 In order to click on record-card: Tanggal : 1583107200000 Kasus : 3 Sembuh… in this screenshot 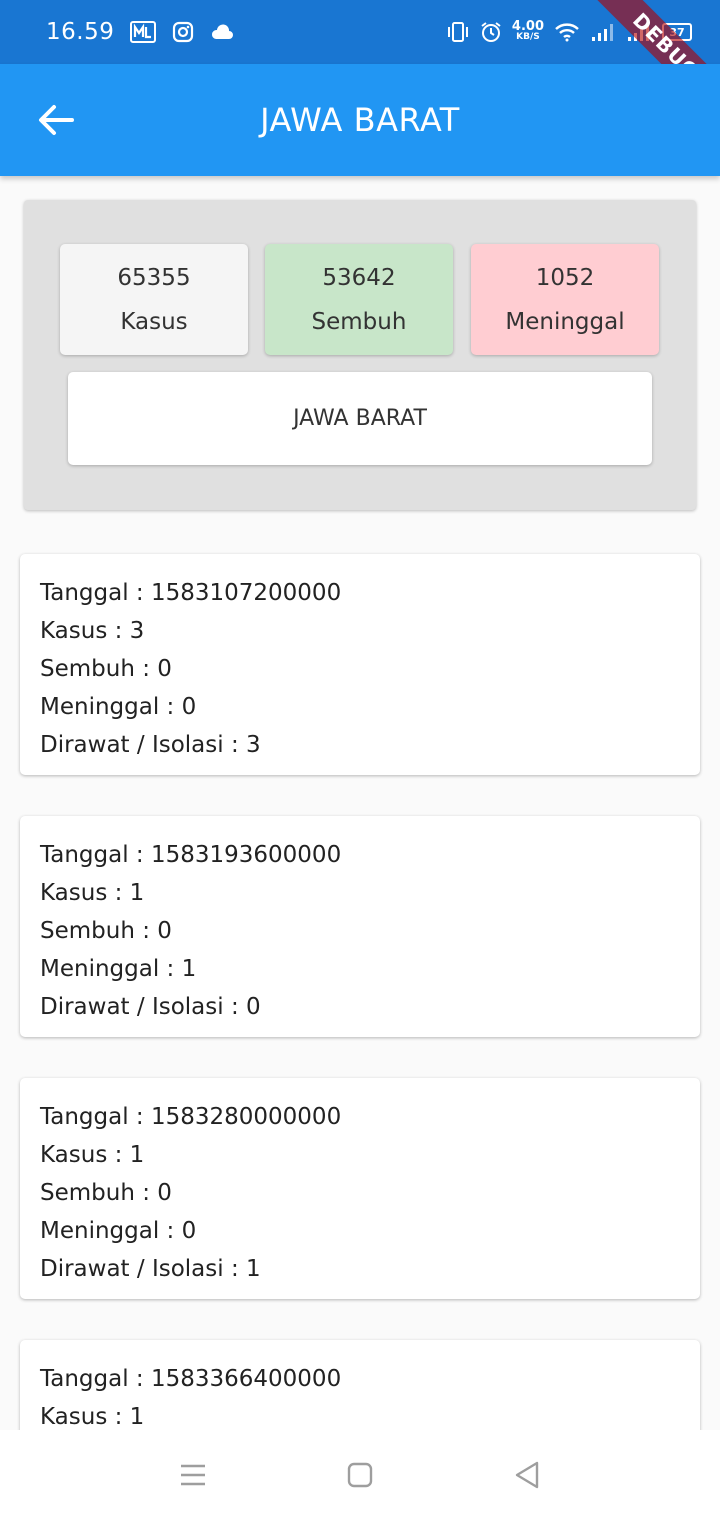, I will do `click(360, 664)`.